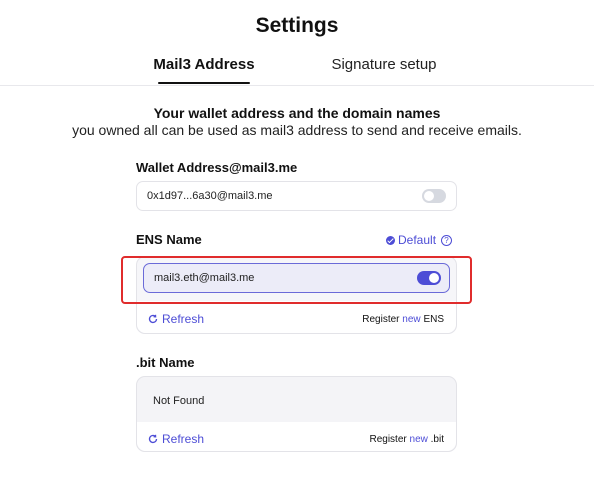 Image resolution: width=594 pixels, height=500 pixels. I want to click on bit-refresh-label: Refresh, so click(183, 439).